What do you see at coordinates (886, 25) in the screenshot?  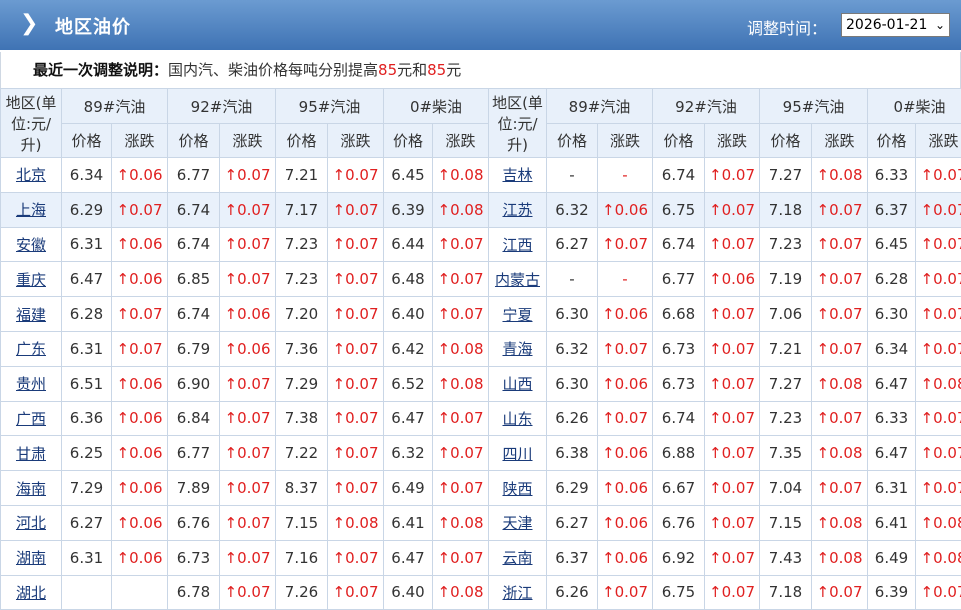 I see `date-select-value: 2026-01-21` at bounding box center [886, 25].